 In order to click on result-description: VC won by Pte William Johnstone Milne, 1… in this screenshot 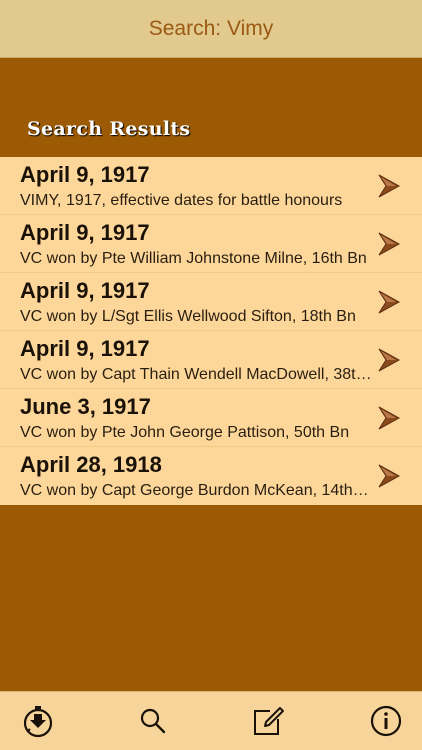, I will do `click(193, 258)`.